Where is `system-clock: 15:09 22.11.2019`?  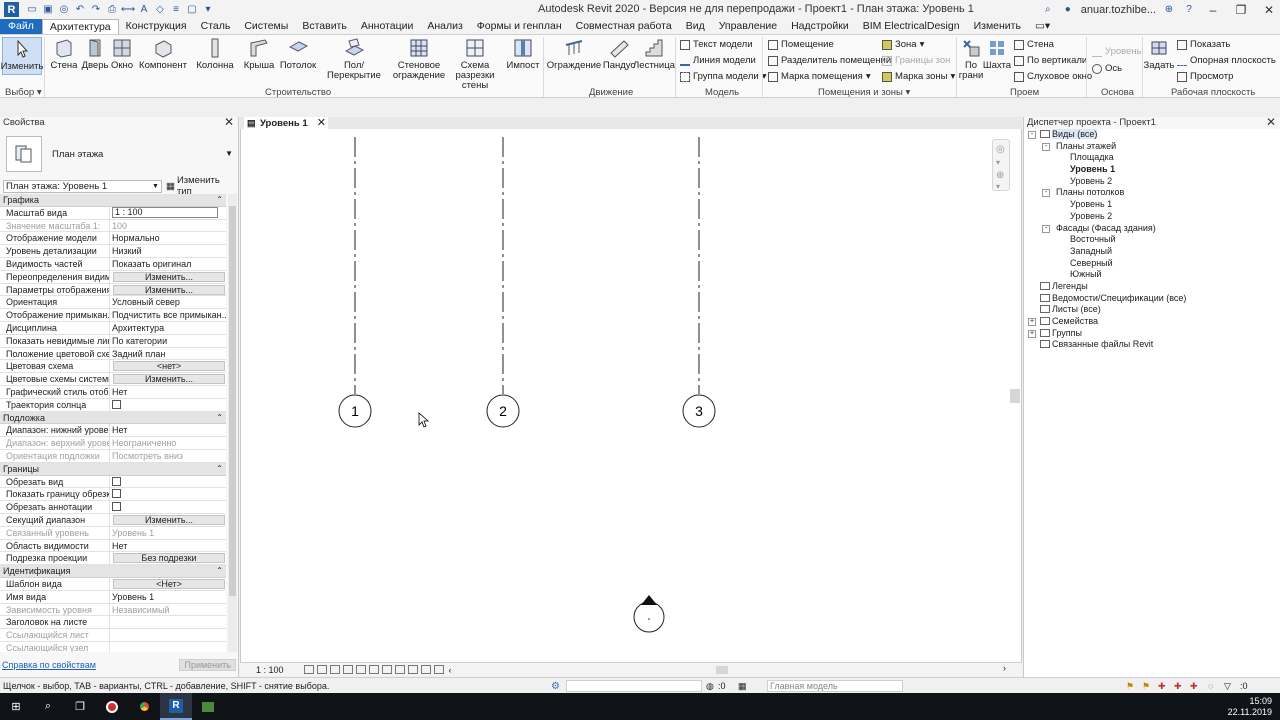 system-clock: 15:09 22.11.2019 is located at coordinates (1250, 707).